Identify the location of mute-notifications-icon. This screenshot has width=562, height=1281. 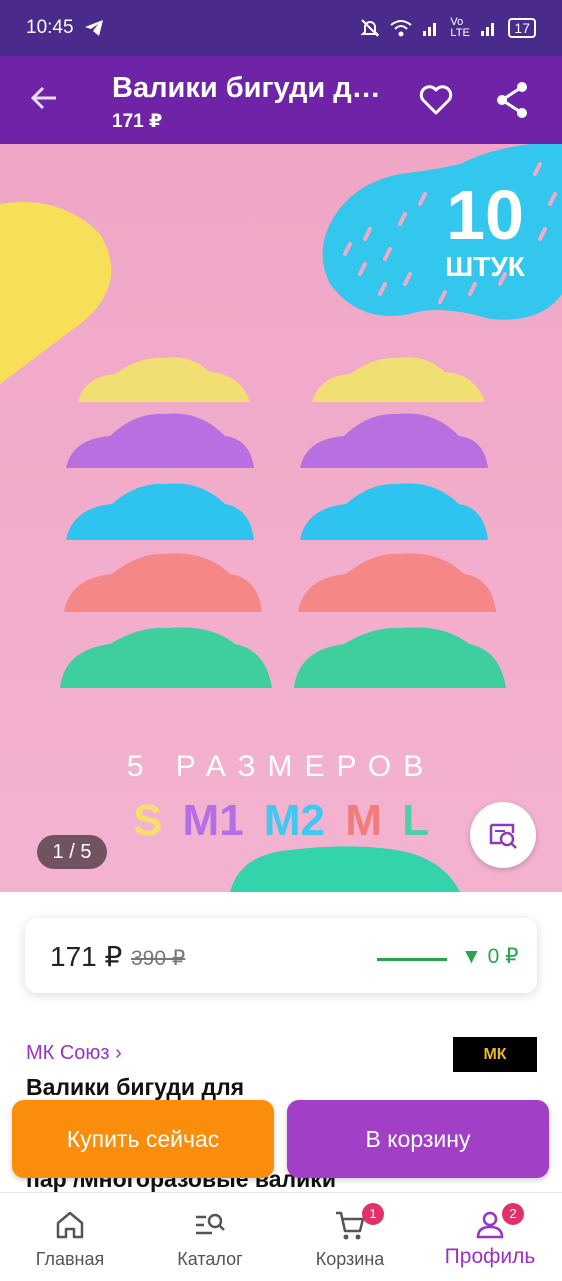
(370, 28).